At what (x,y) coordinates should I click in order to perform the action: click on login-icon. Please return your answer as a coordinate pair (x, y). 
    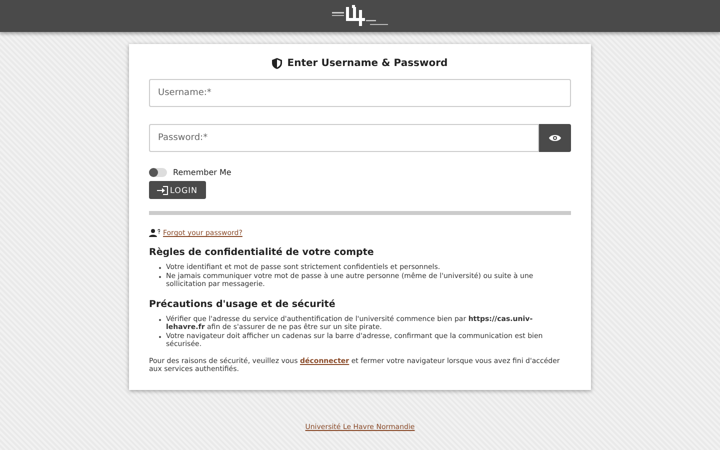
    Looking at the image, I should click on (162, 190).